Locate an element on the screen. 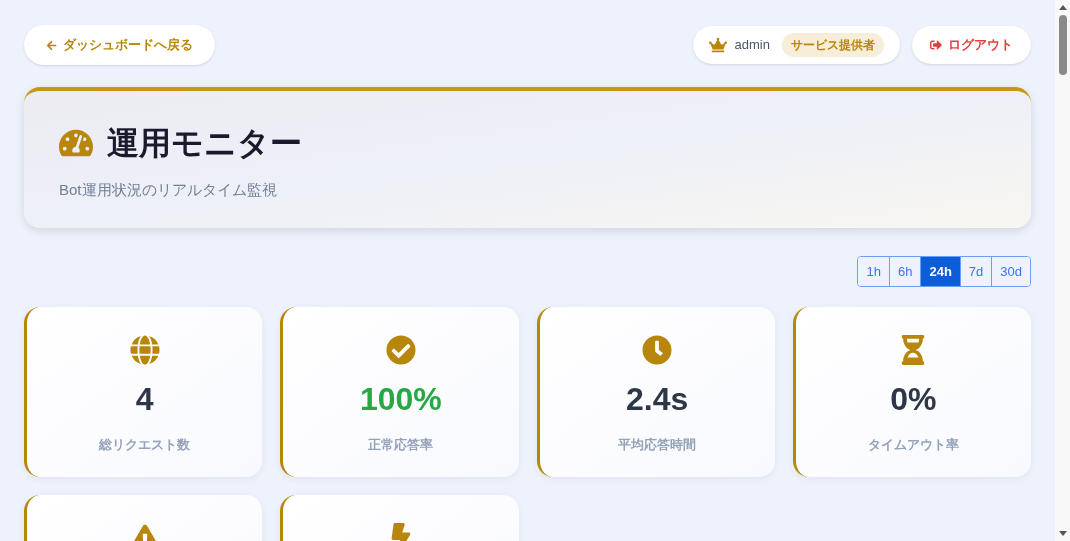 The width and height of the screenshot is (1070, 541). stat-label: 平均応答時間 is located at coordinates (657, 445).